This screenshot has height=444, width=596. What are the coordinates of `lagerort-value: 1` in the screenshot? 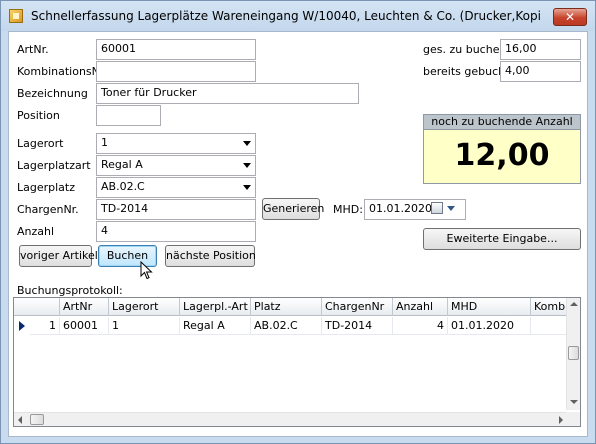 It's located at (104, 142).